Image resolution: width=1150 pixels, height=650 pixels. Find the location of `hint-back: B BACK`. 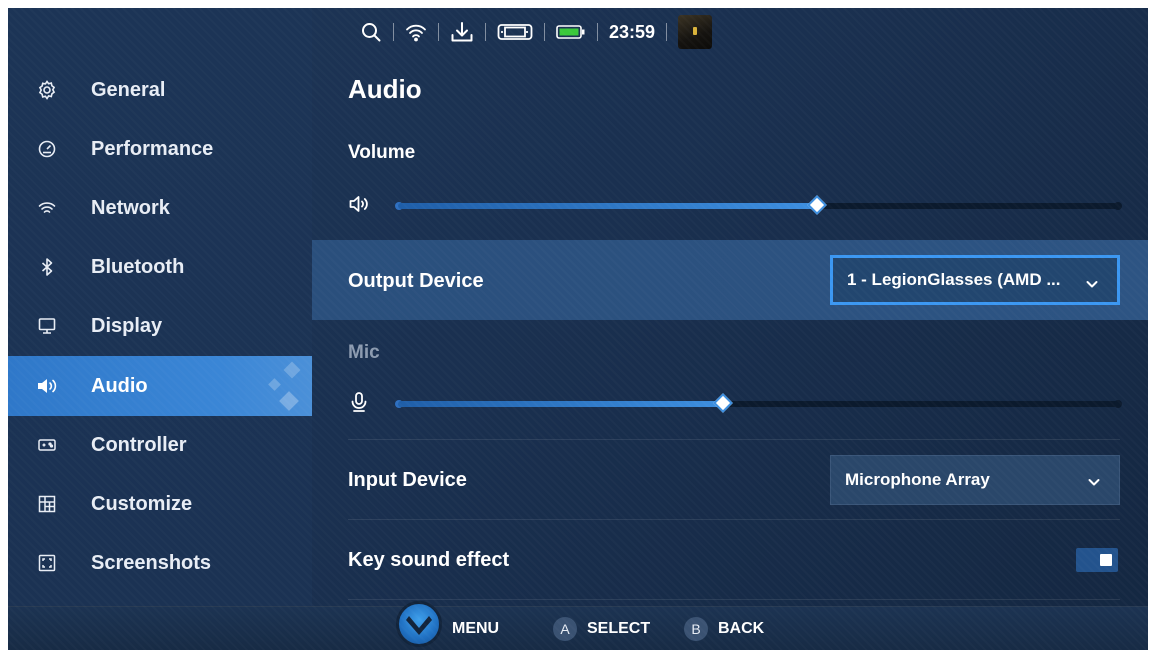

hint-back: B BACK is located at coordinates (724, 628).